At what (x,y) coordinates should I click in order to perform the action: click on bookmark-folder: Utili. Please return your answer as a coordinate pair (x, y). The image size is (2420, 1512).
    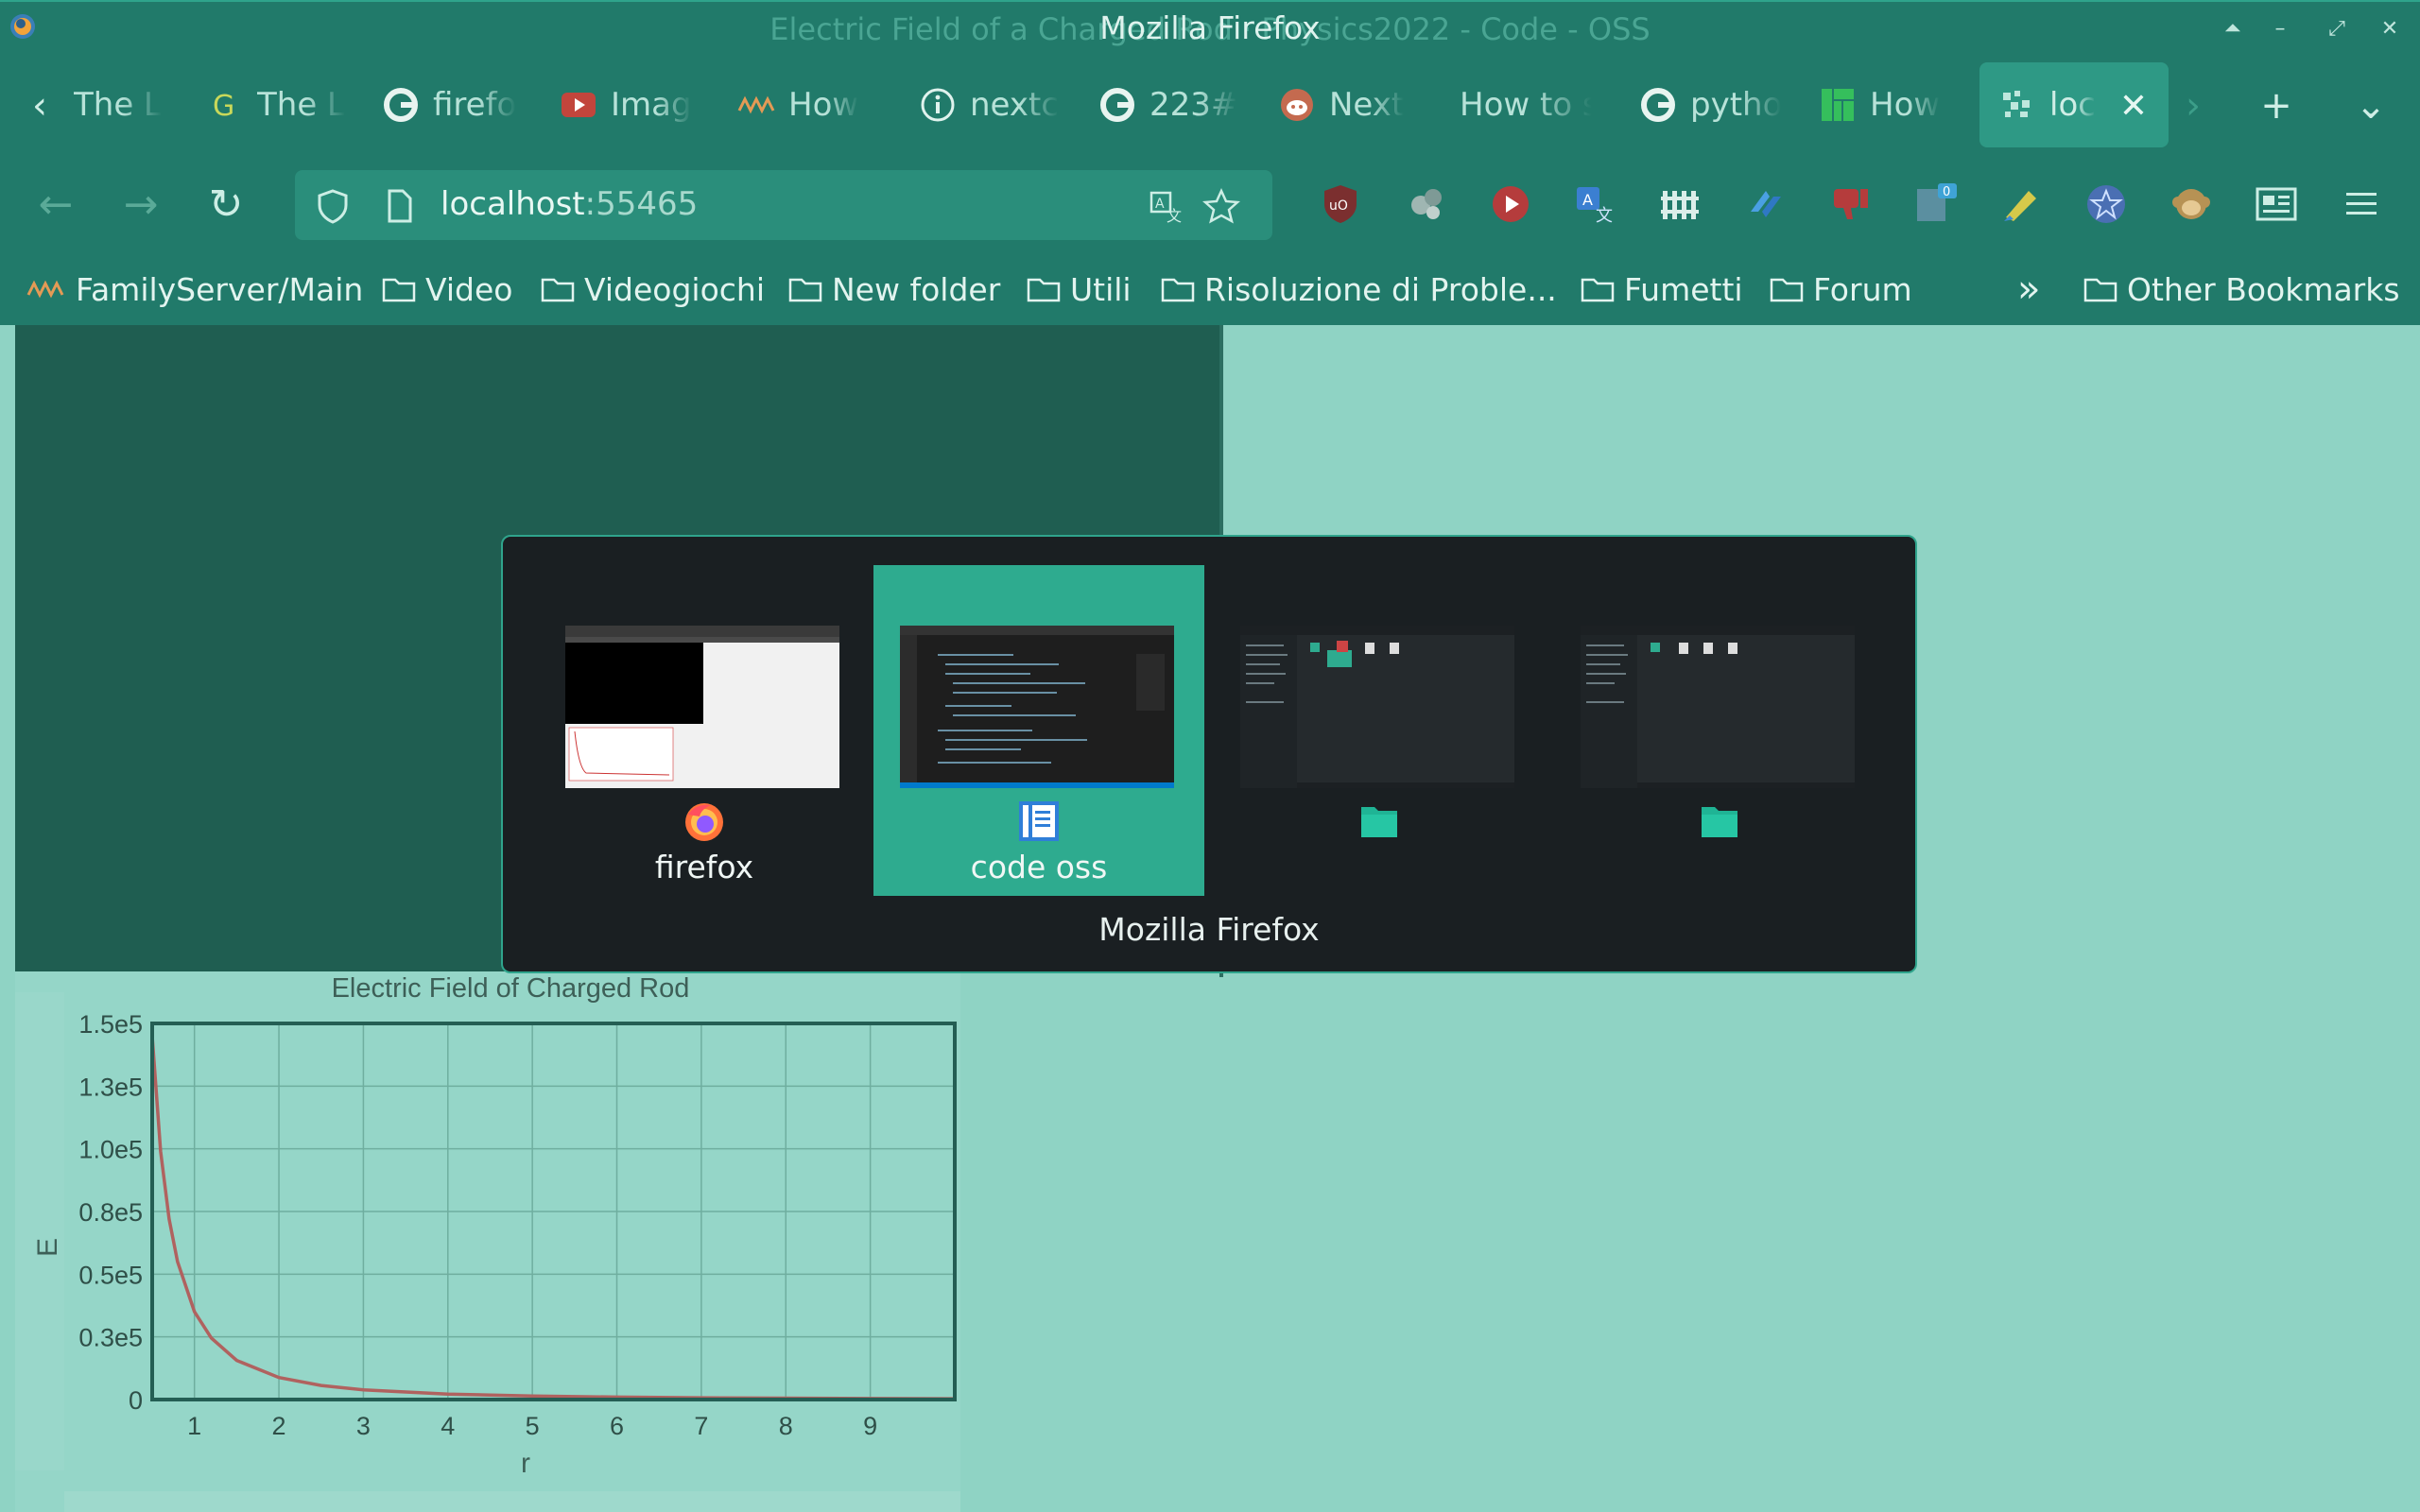
    Looking at the image, I should click on (1079, 289).